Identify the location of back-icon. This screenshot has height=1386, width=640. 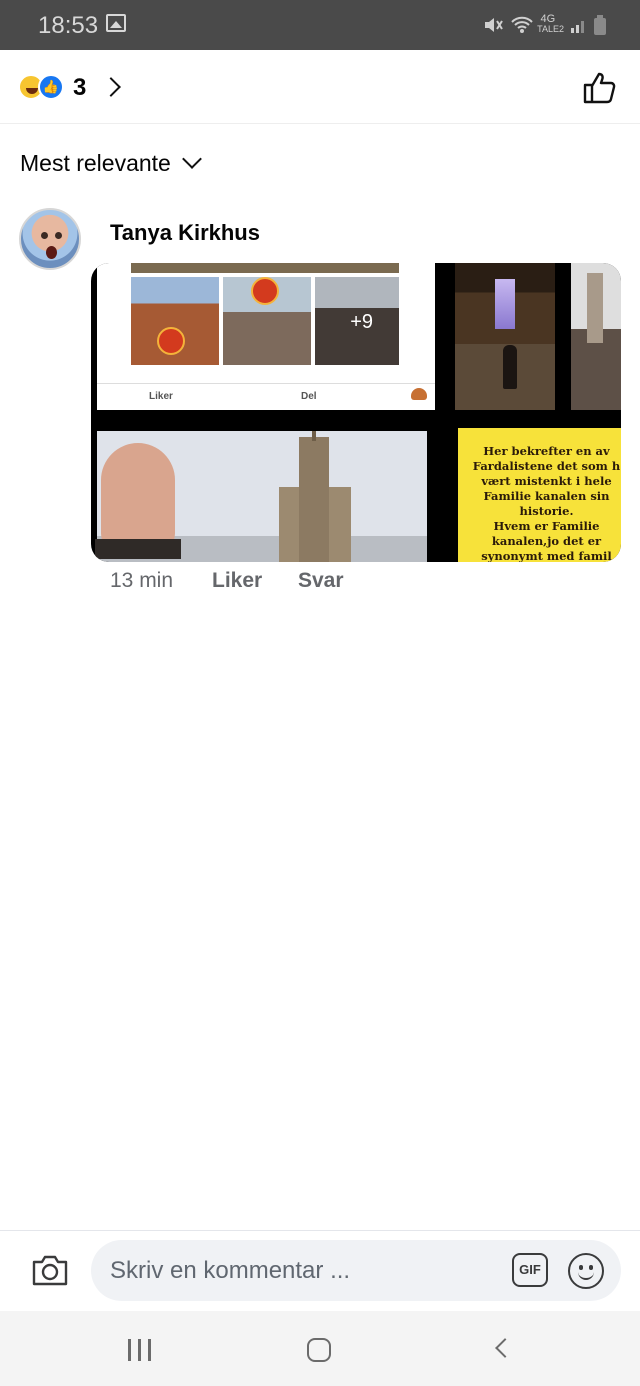
(505, 1348).